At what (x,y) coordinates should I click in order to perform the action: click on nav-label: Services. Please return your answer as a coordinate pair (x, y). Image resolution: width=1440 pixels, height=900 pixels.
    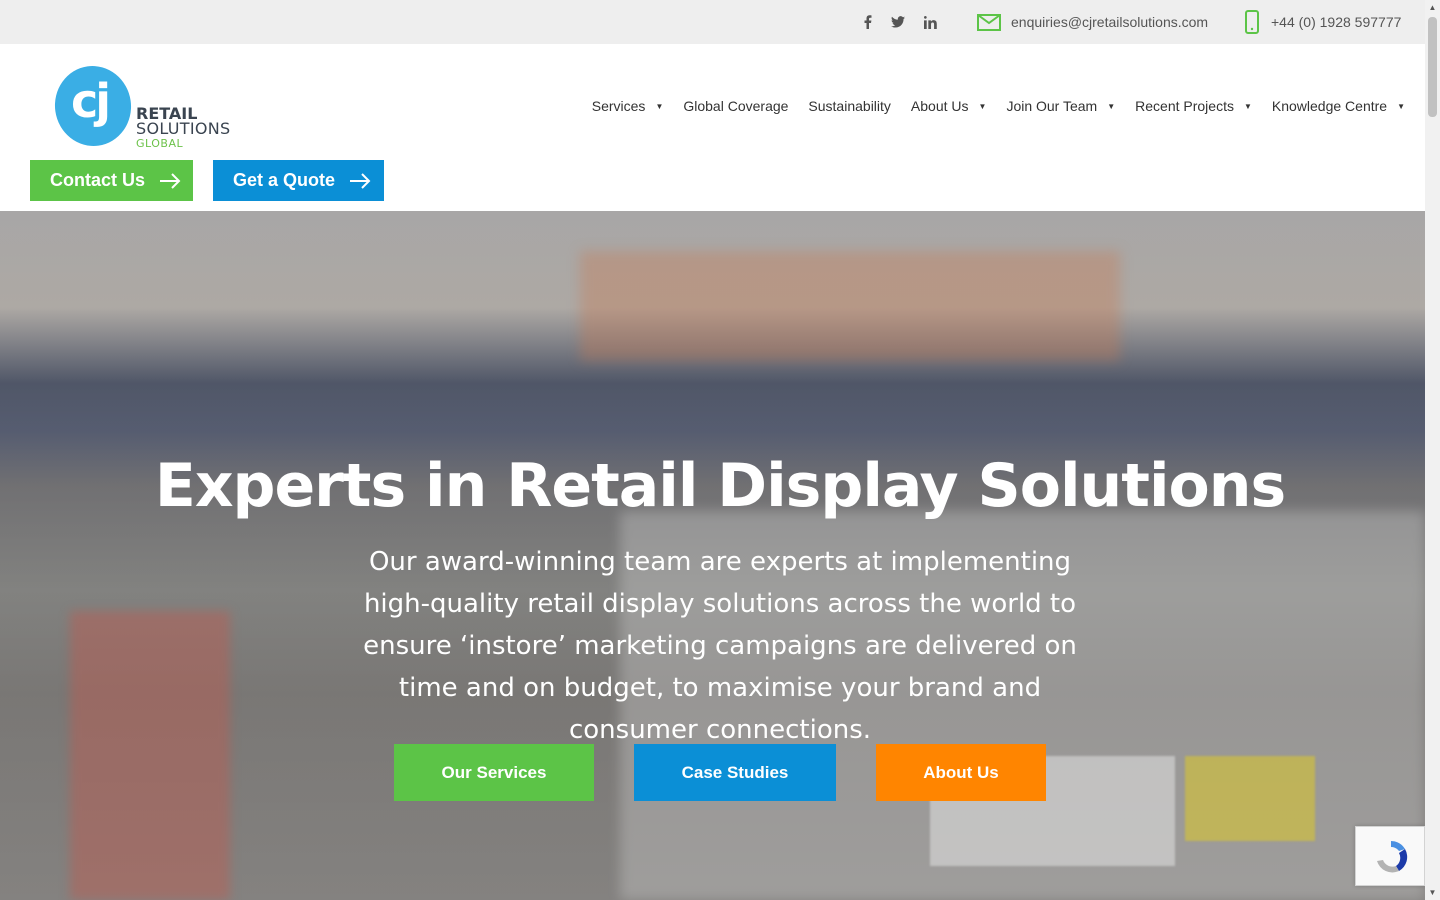
    Looking at the image, I should click on (618, 106).